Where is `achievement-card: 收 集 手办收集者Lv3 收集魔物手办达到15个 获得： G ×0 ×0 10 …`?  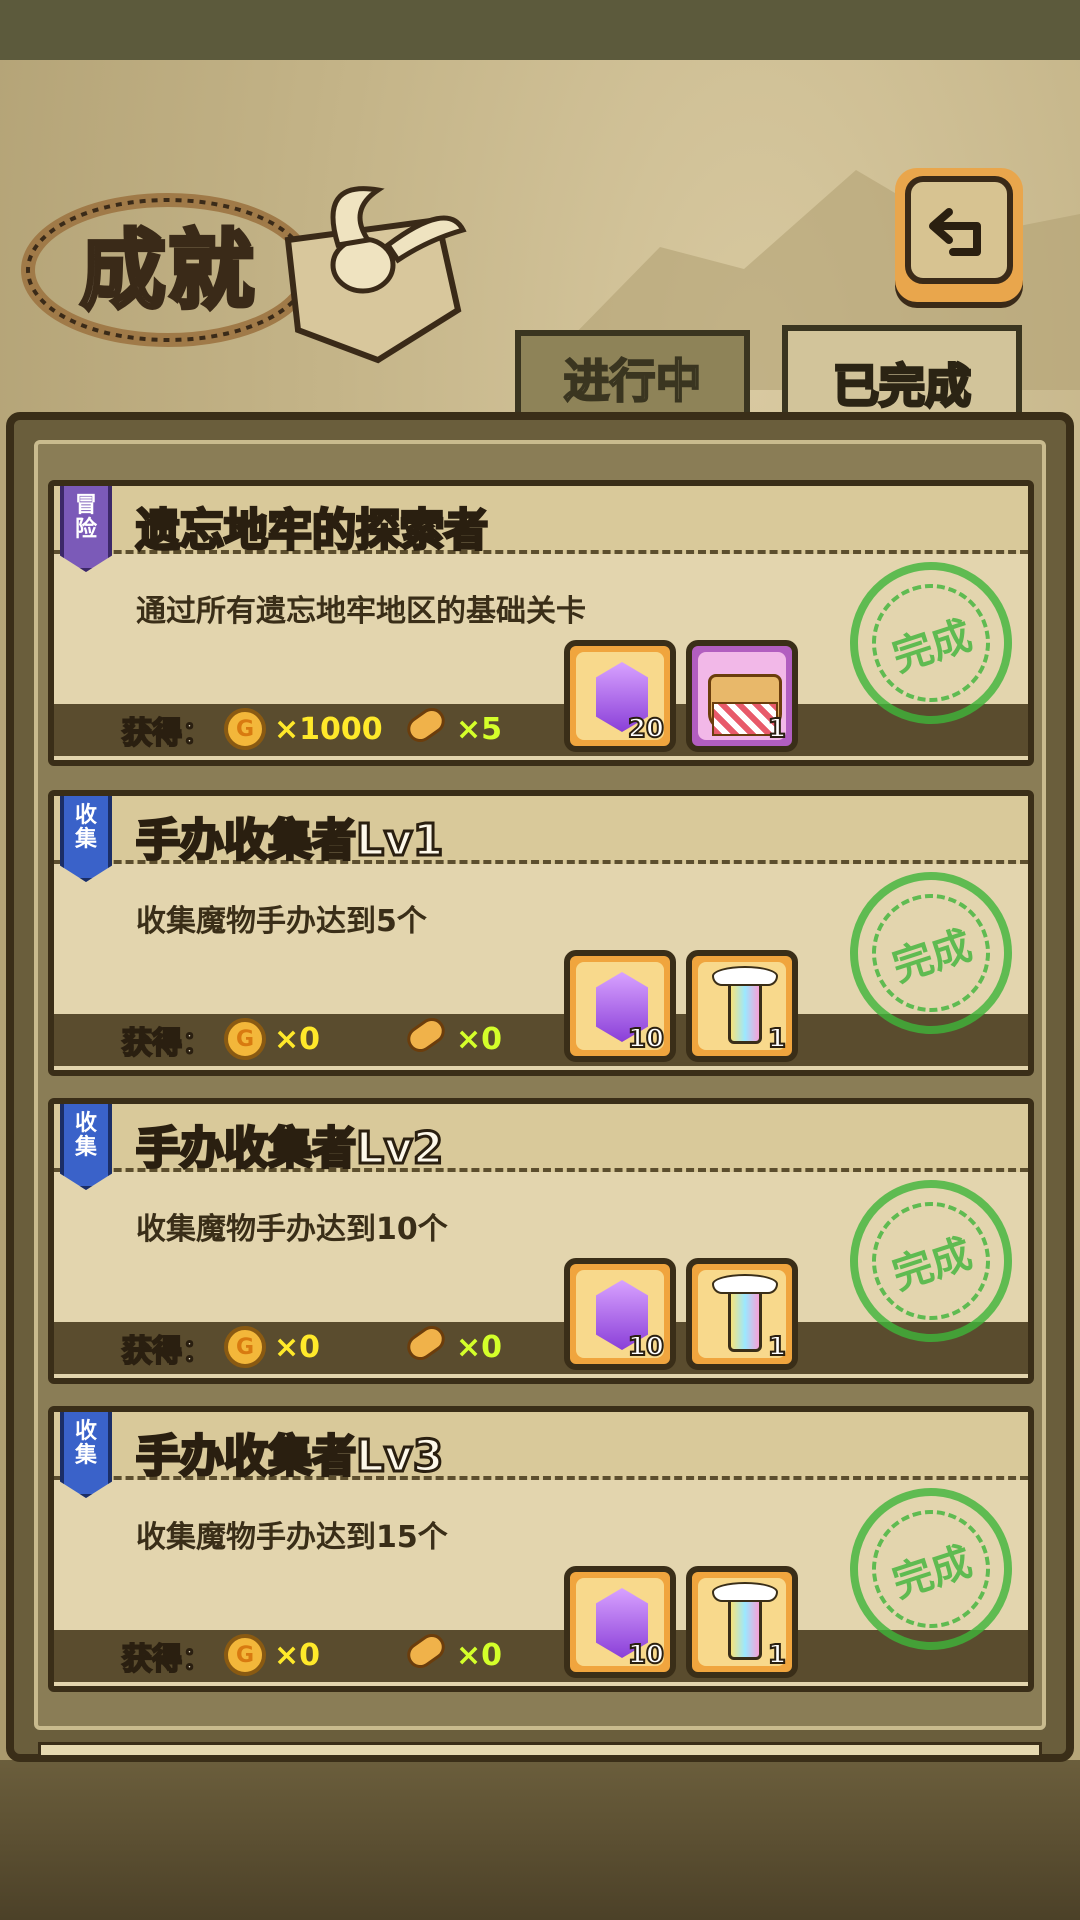
achievement-card: 收 集 手办收集者Lv3 收集魔物手办达到15个 获得： G ×0 ×0 10 … is located at coordinates (541, 1549).